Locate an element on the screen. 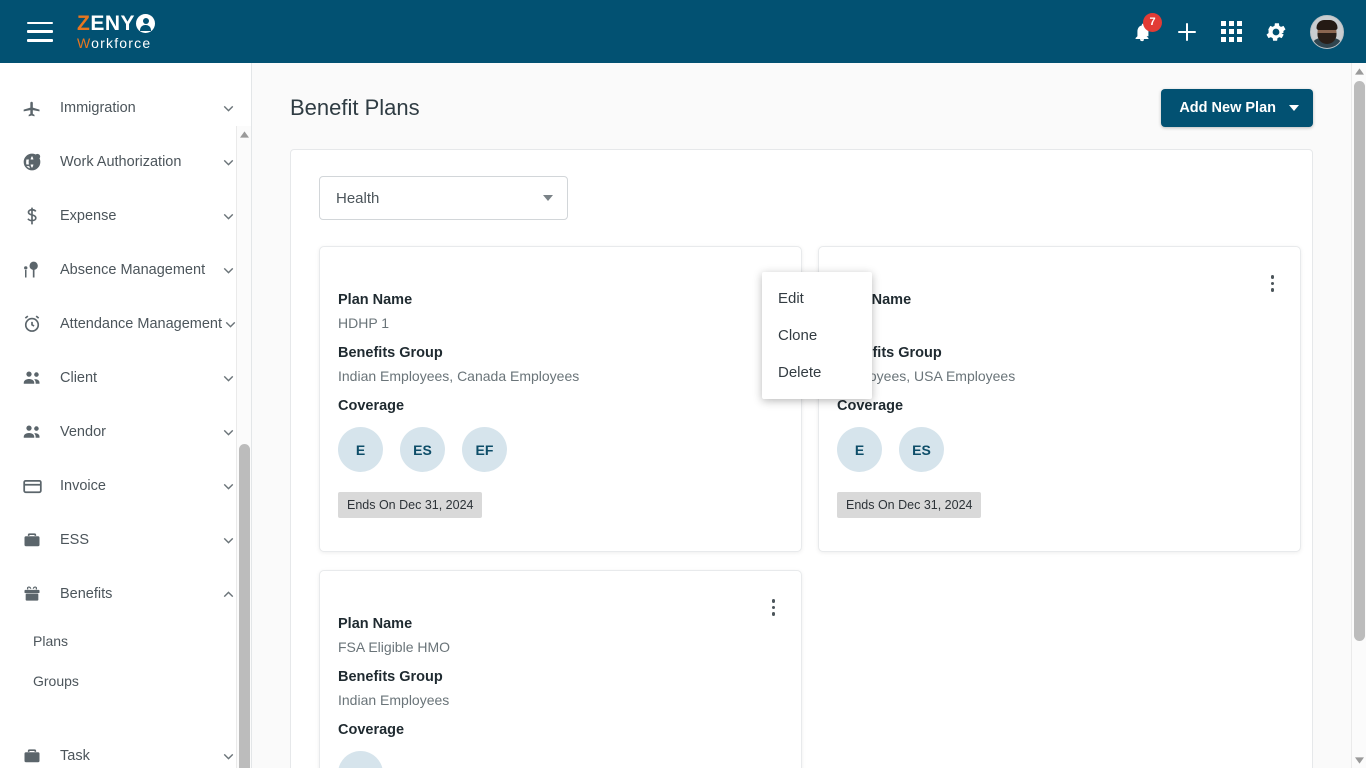 The image size is (1366, 768). logo-letters-orkforce: orkforce is located at coordinates (121, 43).